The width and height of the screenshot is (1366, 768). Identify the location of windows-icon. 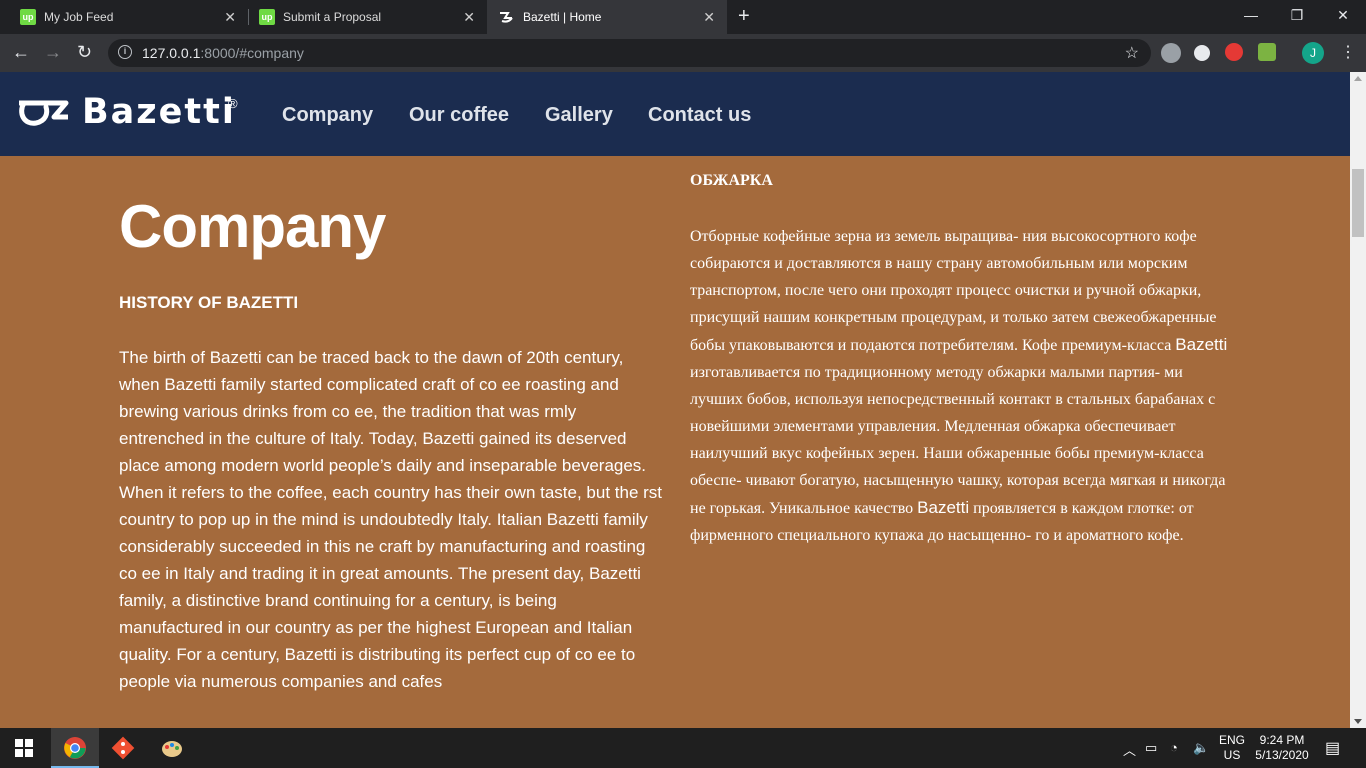
(24, 748).